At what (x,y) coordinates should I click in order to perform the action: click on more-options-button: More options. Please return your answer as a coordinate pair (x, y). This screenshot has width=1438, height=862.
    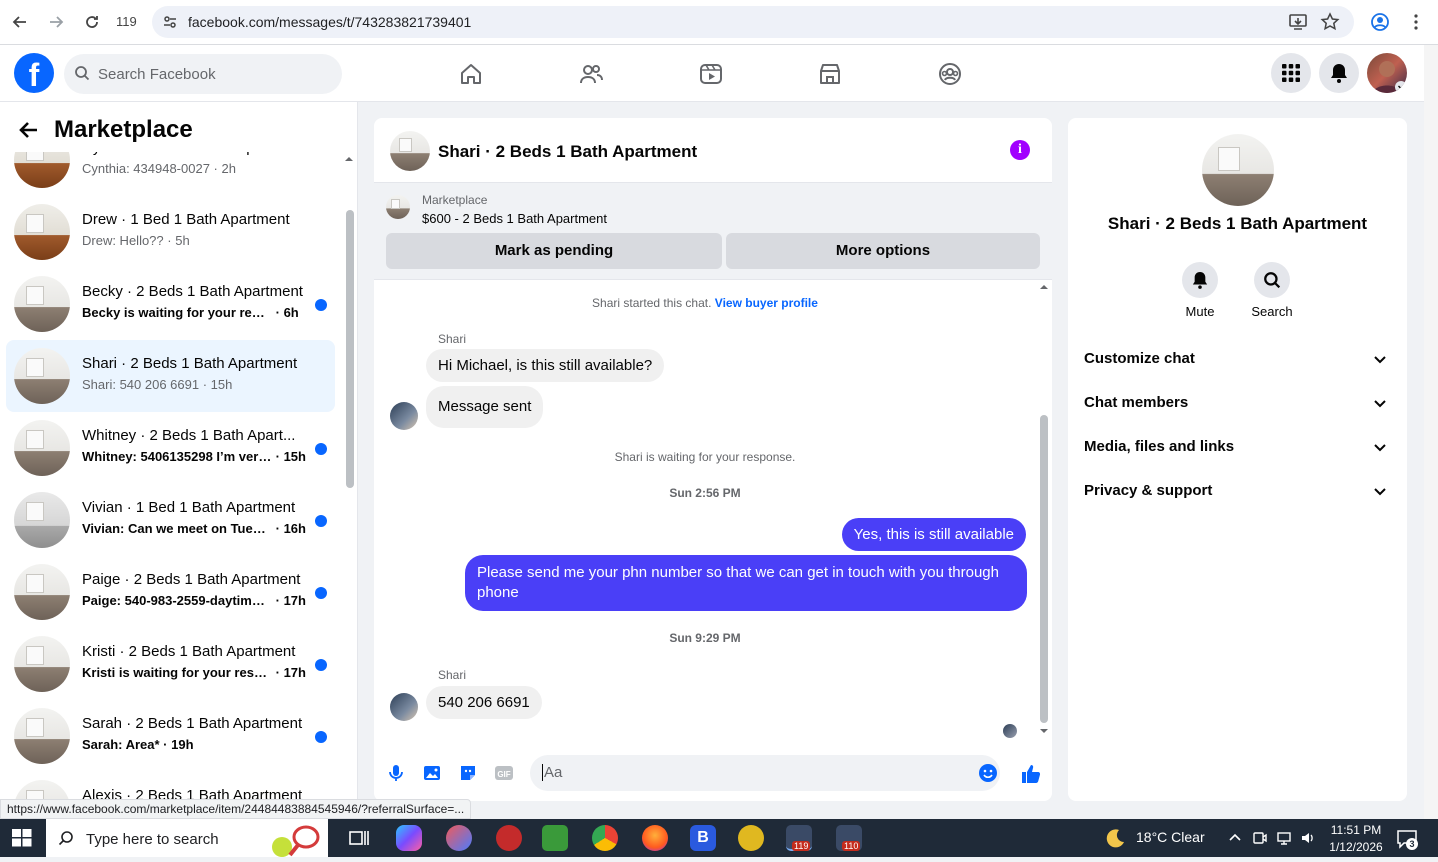
    Looking at the image, I should click on (883, 251).